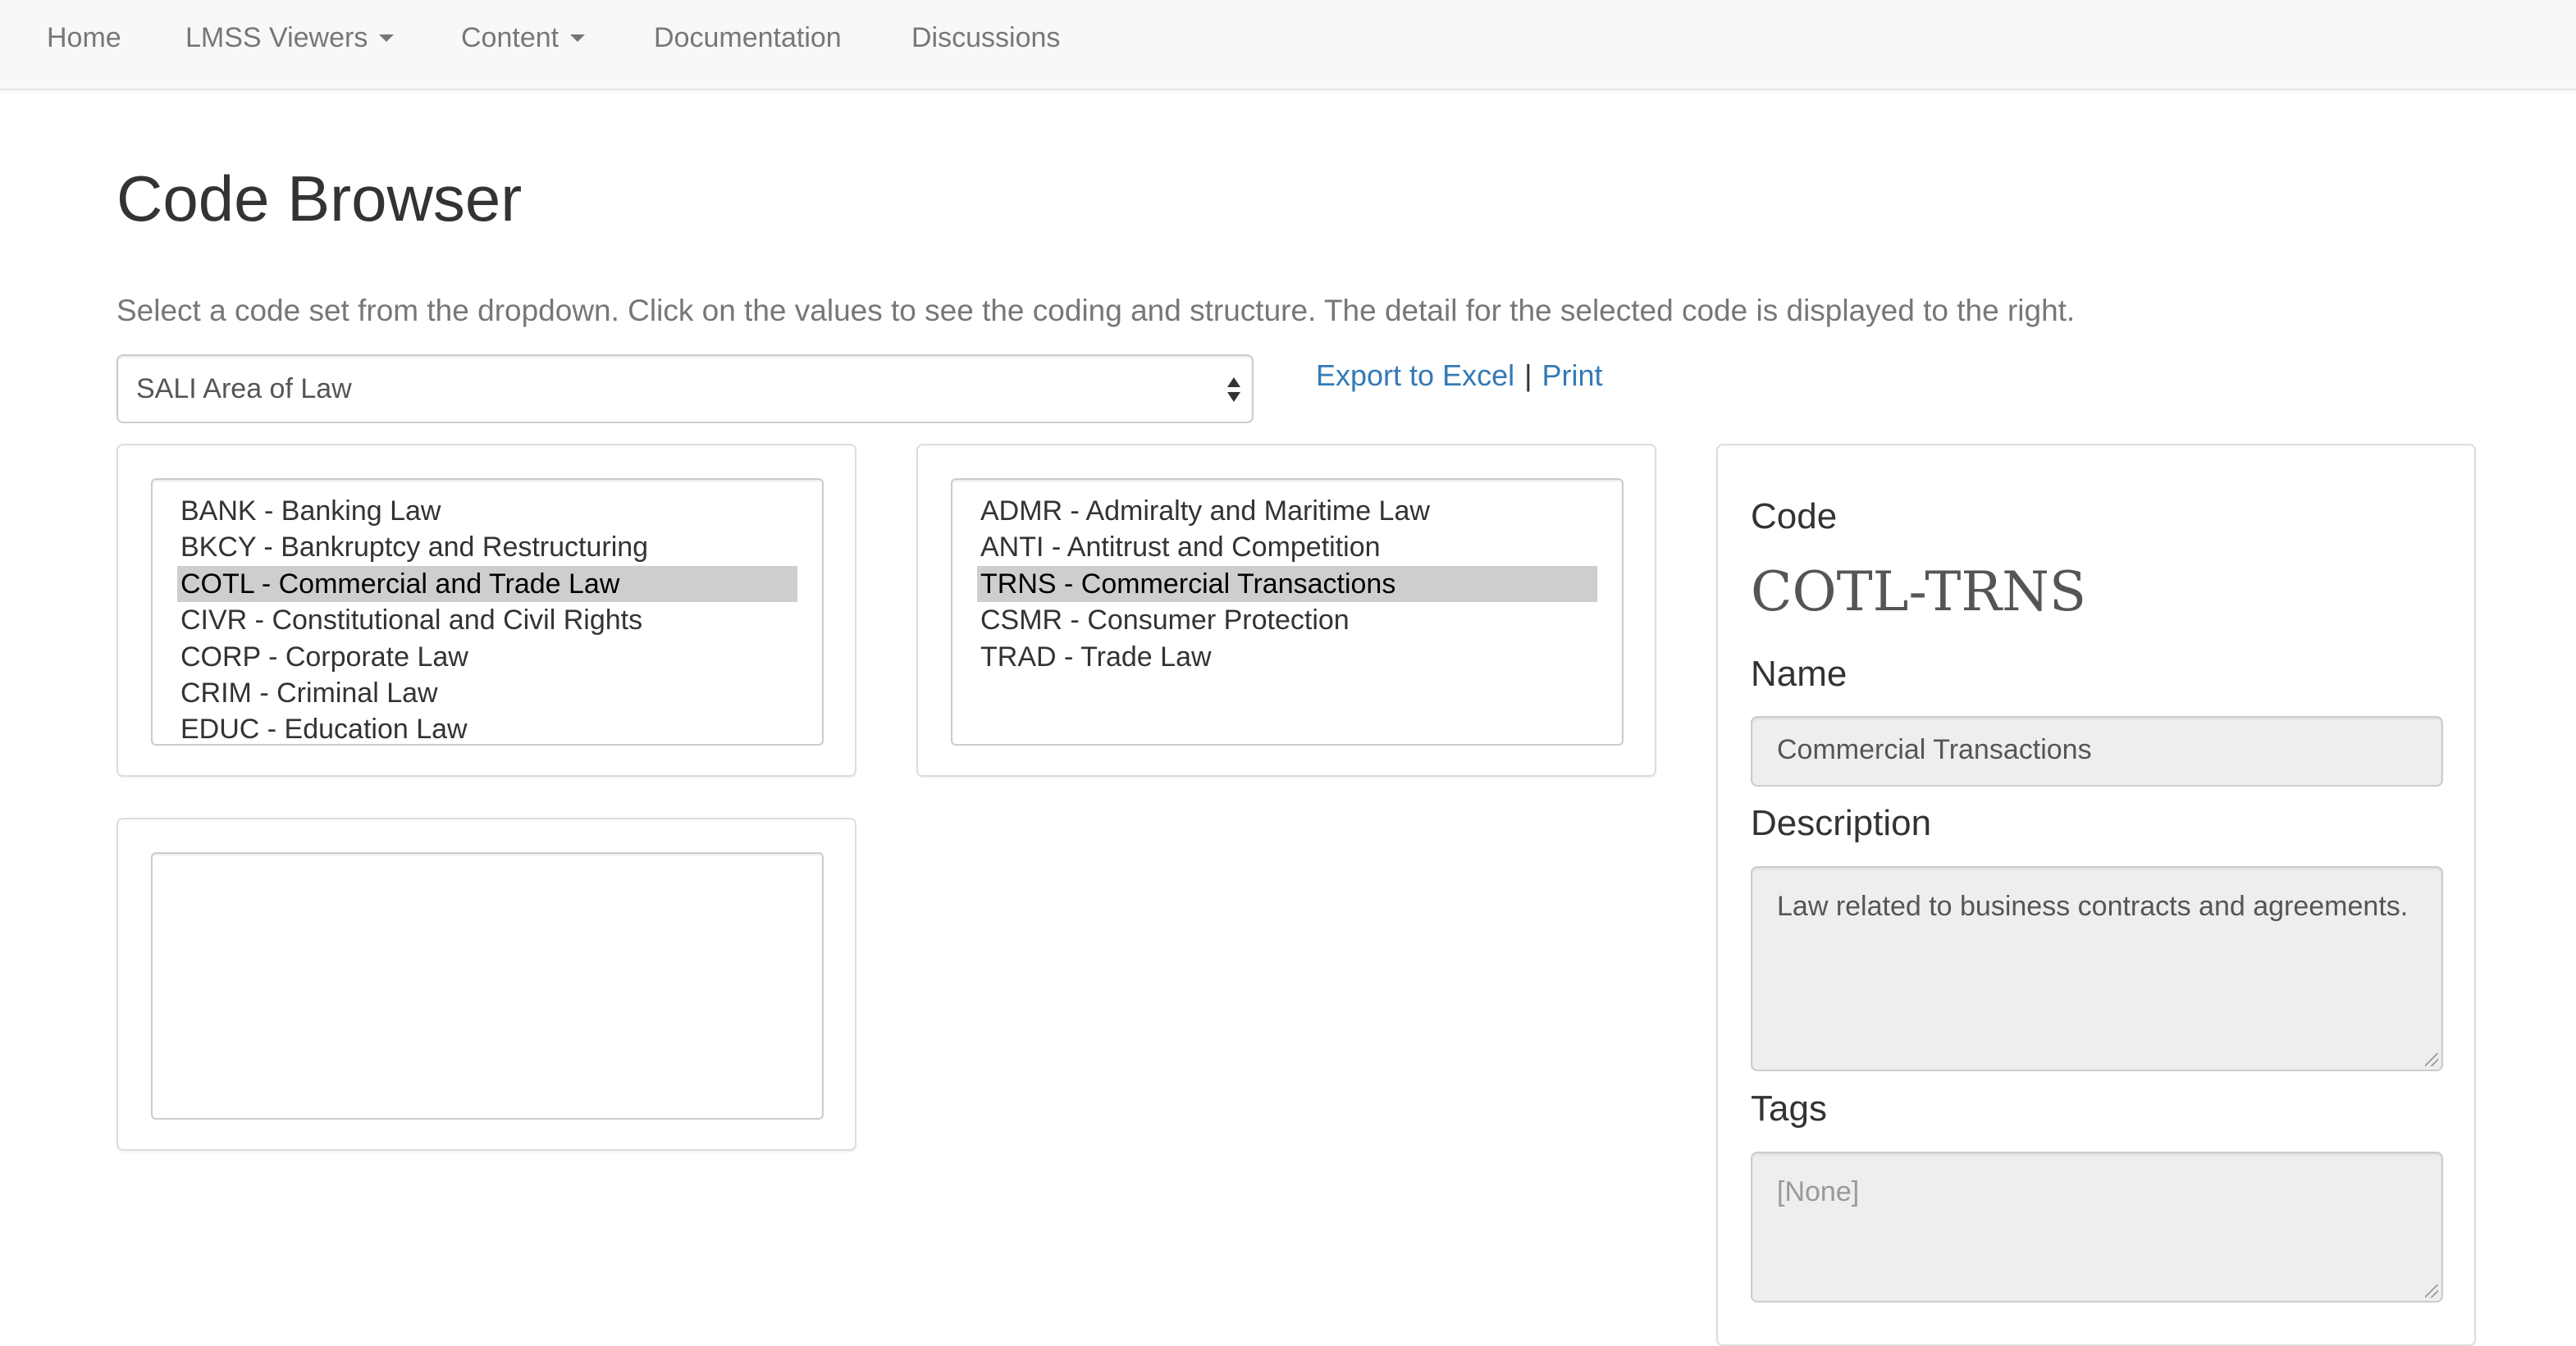  What do you see at coordinates (276, 37) in the screenshot?
I see `nav-lmss-viewers-label: LMSS Viewers` at bounding box center [276, 37].